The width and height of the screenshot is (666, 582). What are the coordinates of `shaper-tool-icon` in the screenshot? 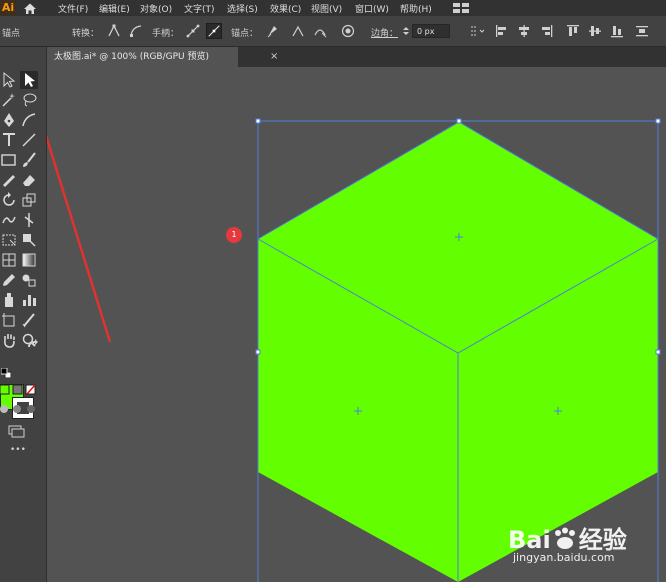 It's located at (9, 180).